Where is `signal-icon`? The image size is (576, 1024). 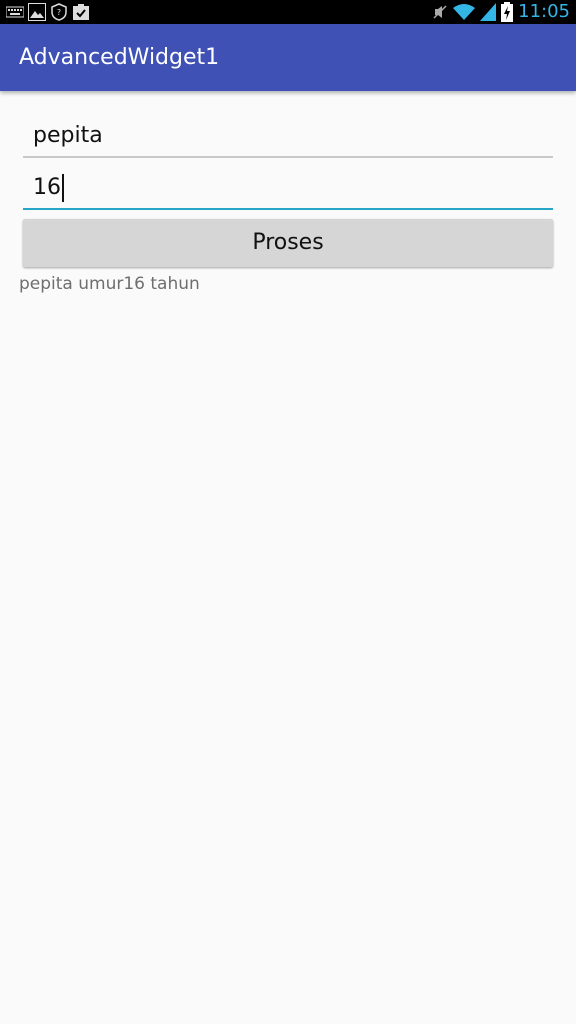 signal-icon is located at coordinates (488, 12).